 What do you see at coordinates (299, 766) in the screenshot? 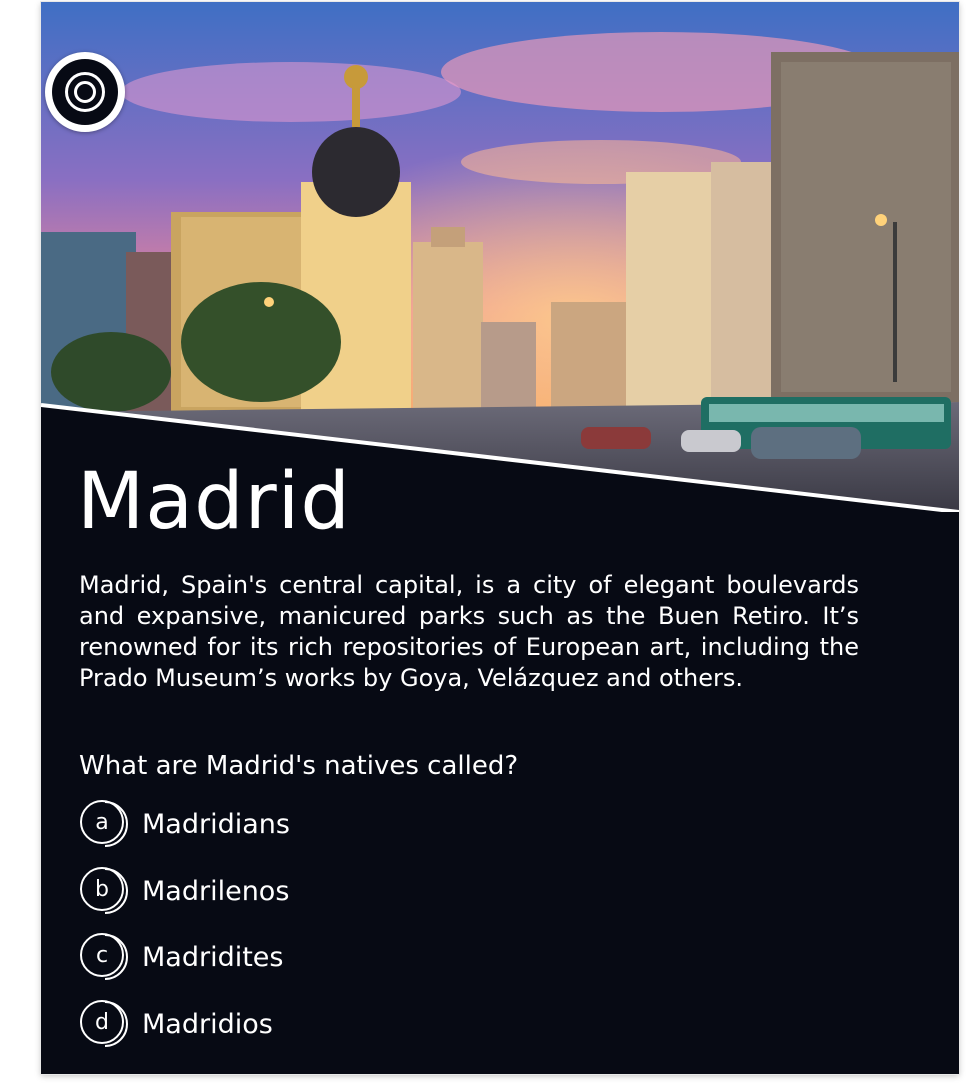
I see `quiz-question: What are Madrid's natives called?` at bounding box center [299, 766].